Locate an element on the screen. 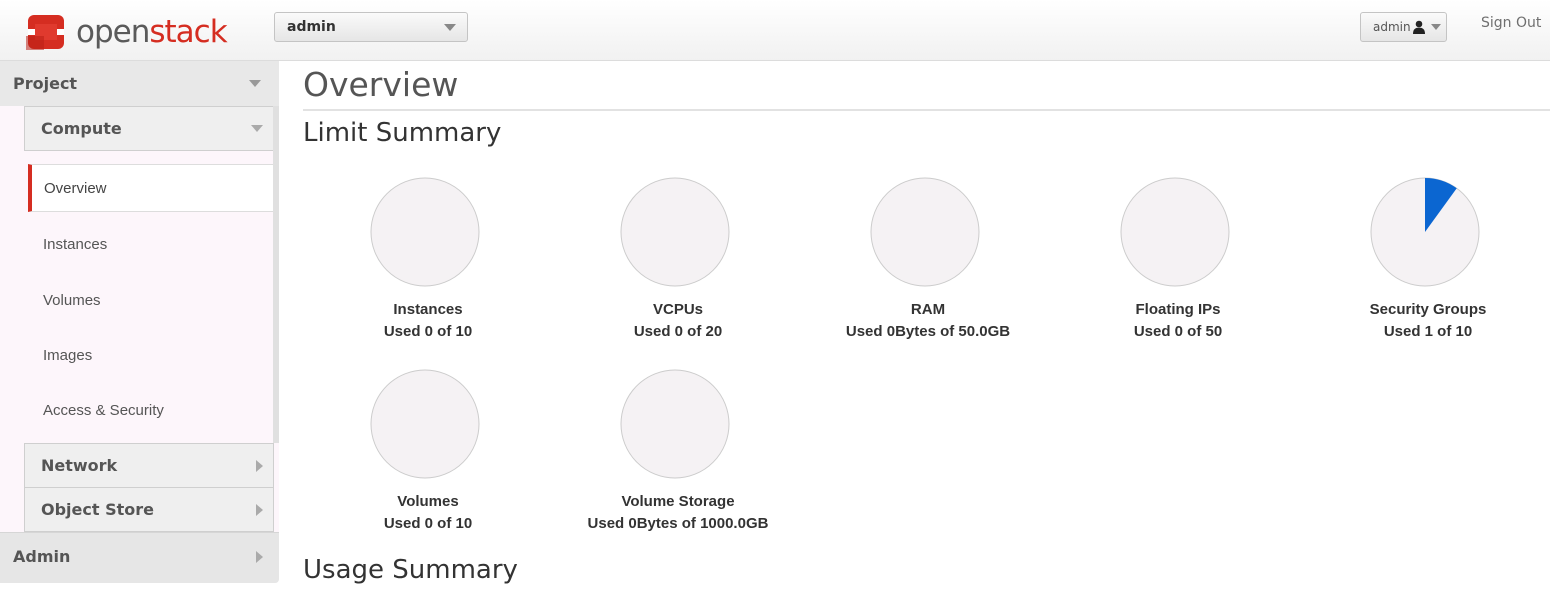  logo-text-stack: stack is located at coordinates (188, 32).